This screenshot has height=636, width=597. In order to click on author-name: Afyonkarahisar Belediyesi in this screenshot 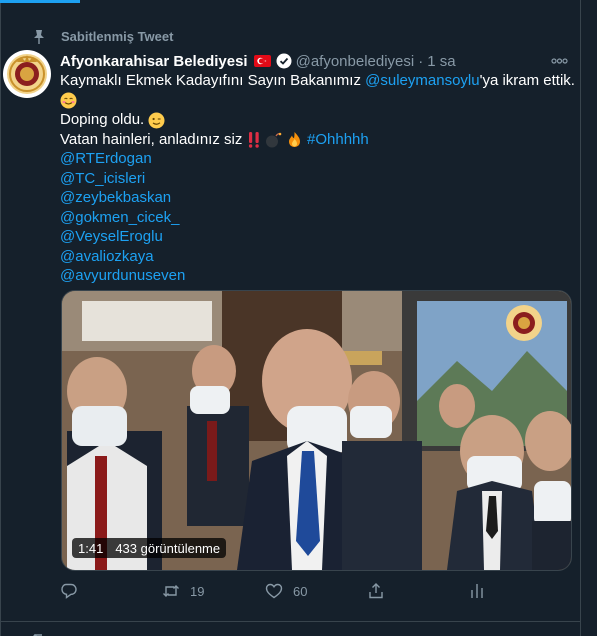, I will do `click(154, 61)`.